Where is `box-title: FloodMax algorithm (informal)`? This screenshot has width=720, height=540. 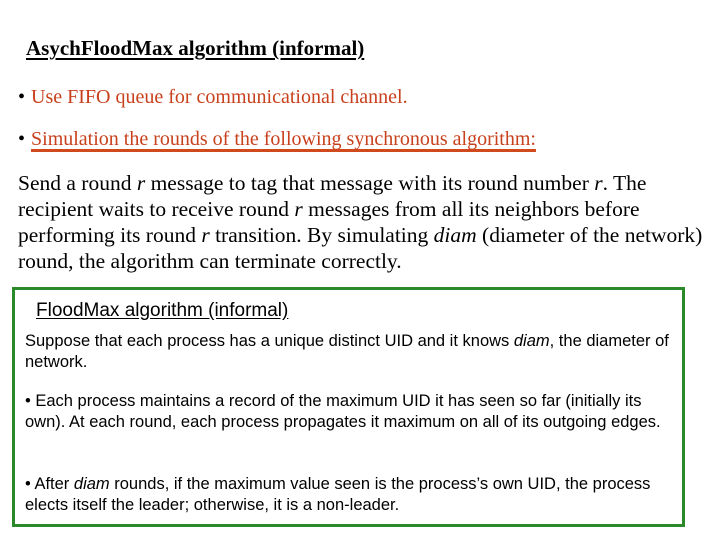
box-title: FloodMax algorithm (informal) is located at coordinates (162, 310).